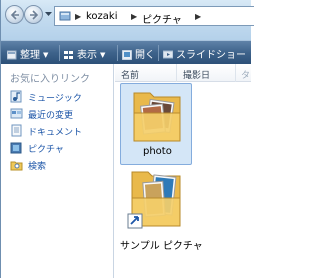 The width and height of the screenshot is (320, 278). What do you see at coordinates (130, 74) in the screenshot?
I see `column-header-name: 名前` at bounding box center [130, 74].